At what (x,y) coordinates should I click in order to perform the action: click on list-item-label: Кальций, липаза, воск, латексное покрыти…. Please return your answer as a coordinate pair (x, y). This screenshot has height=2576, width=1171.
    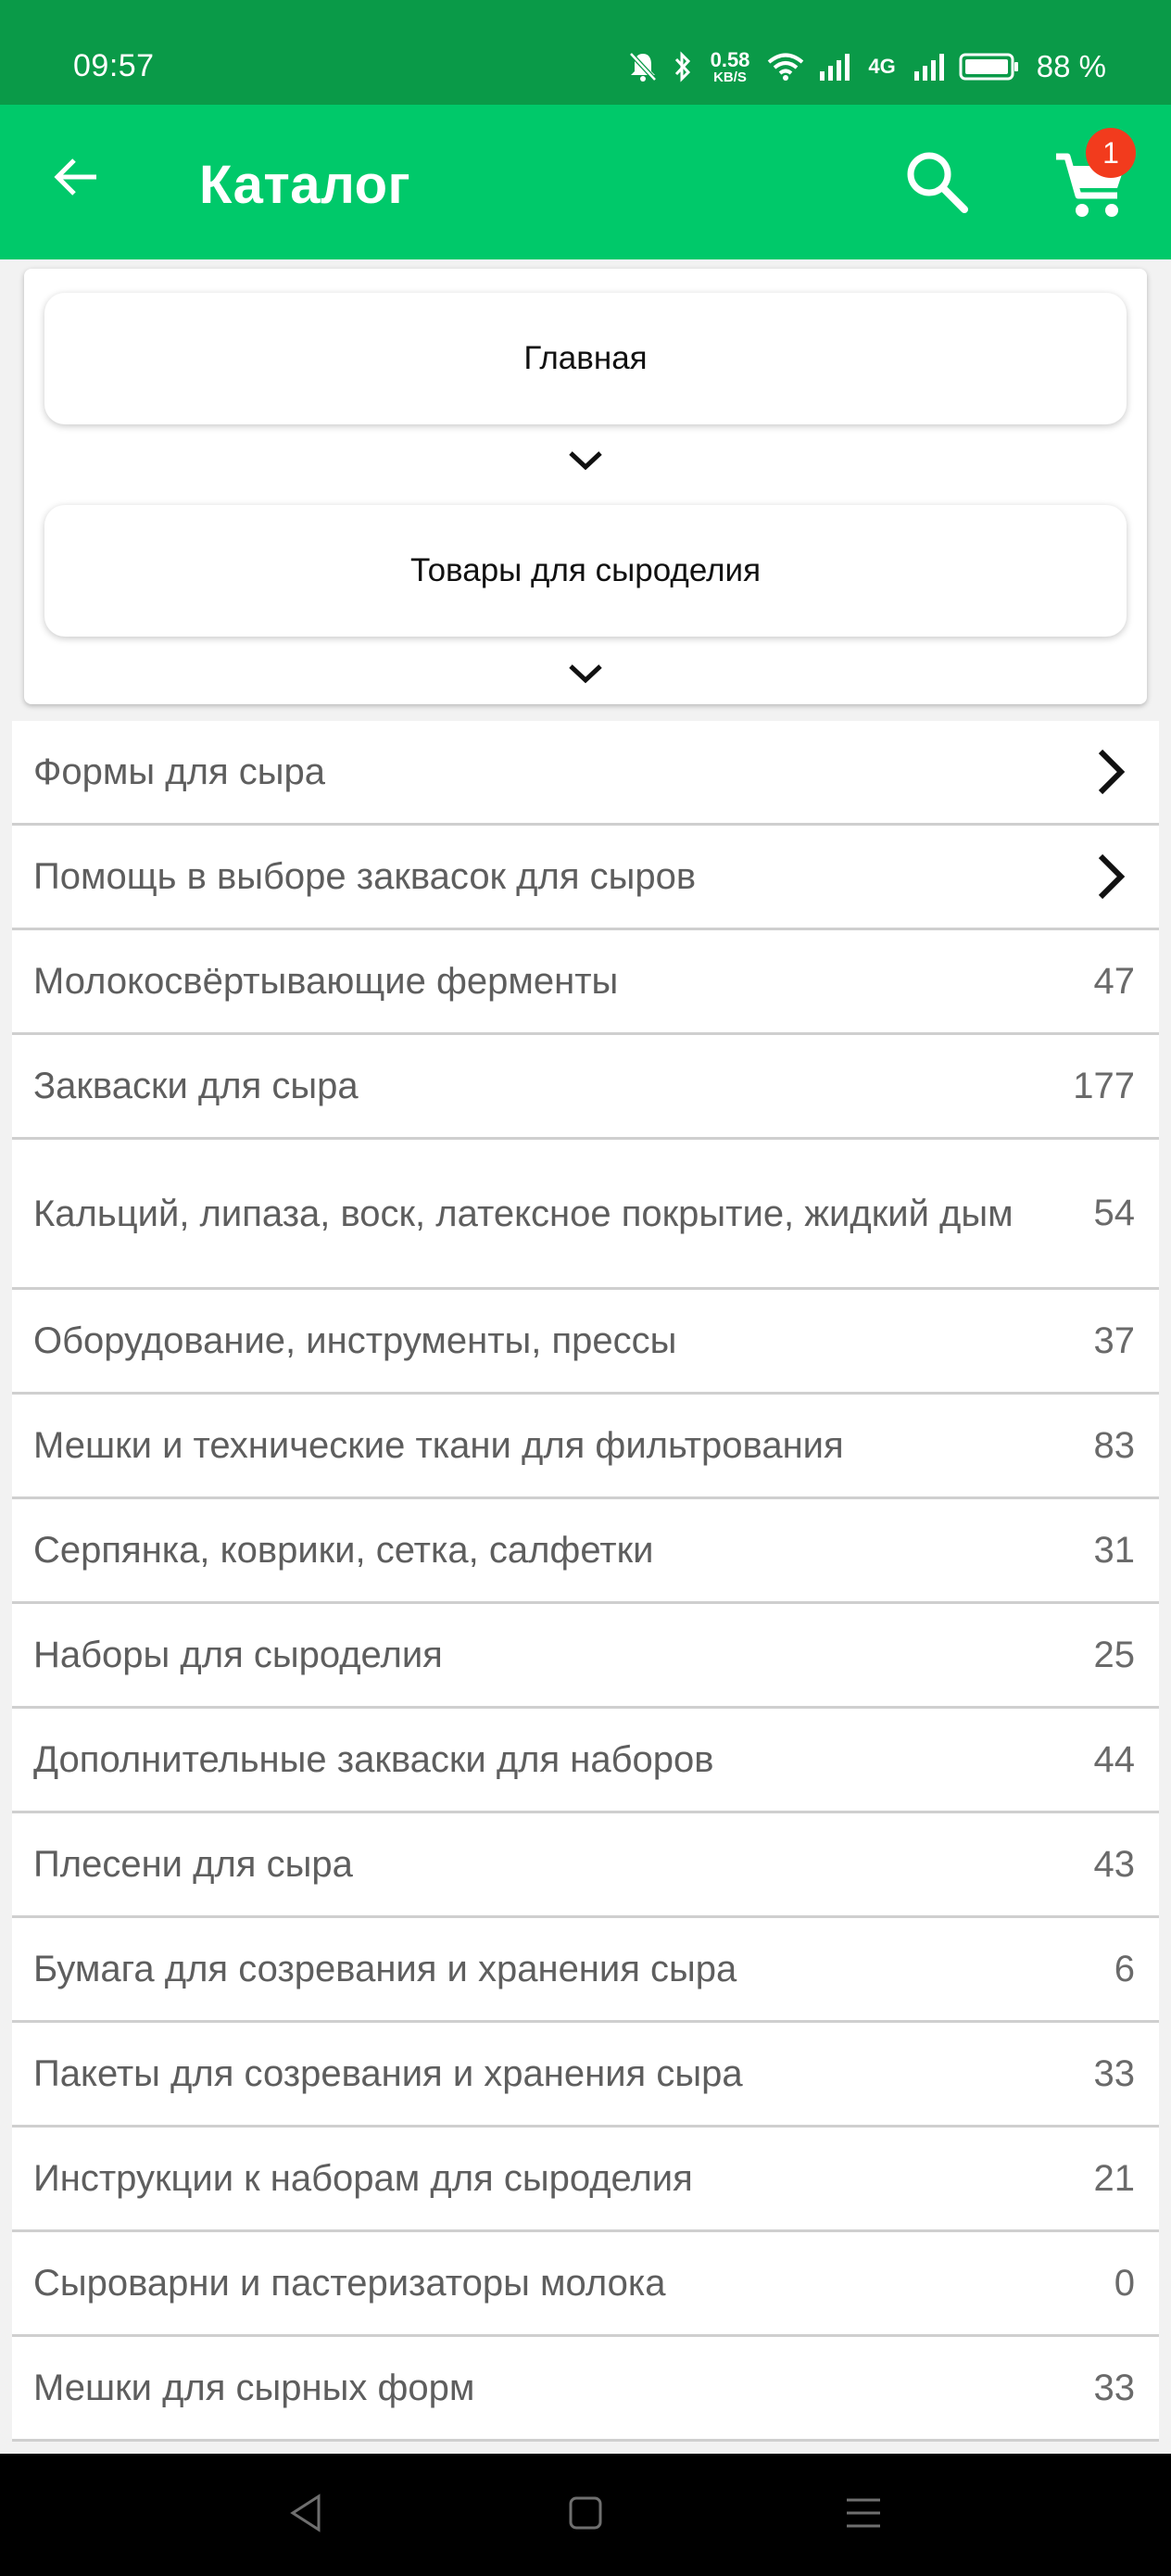
    Looking at the image, I should click on (523, 1214).